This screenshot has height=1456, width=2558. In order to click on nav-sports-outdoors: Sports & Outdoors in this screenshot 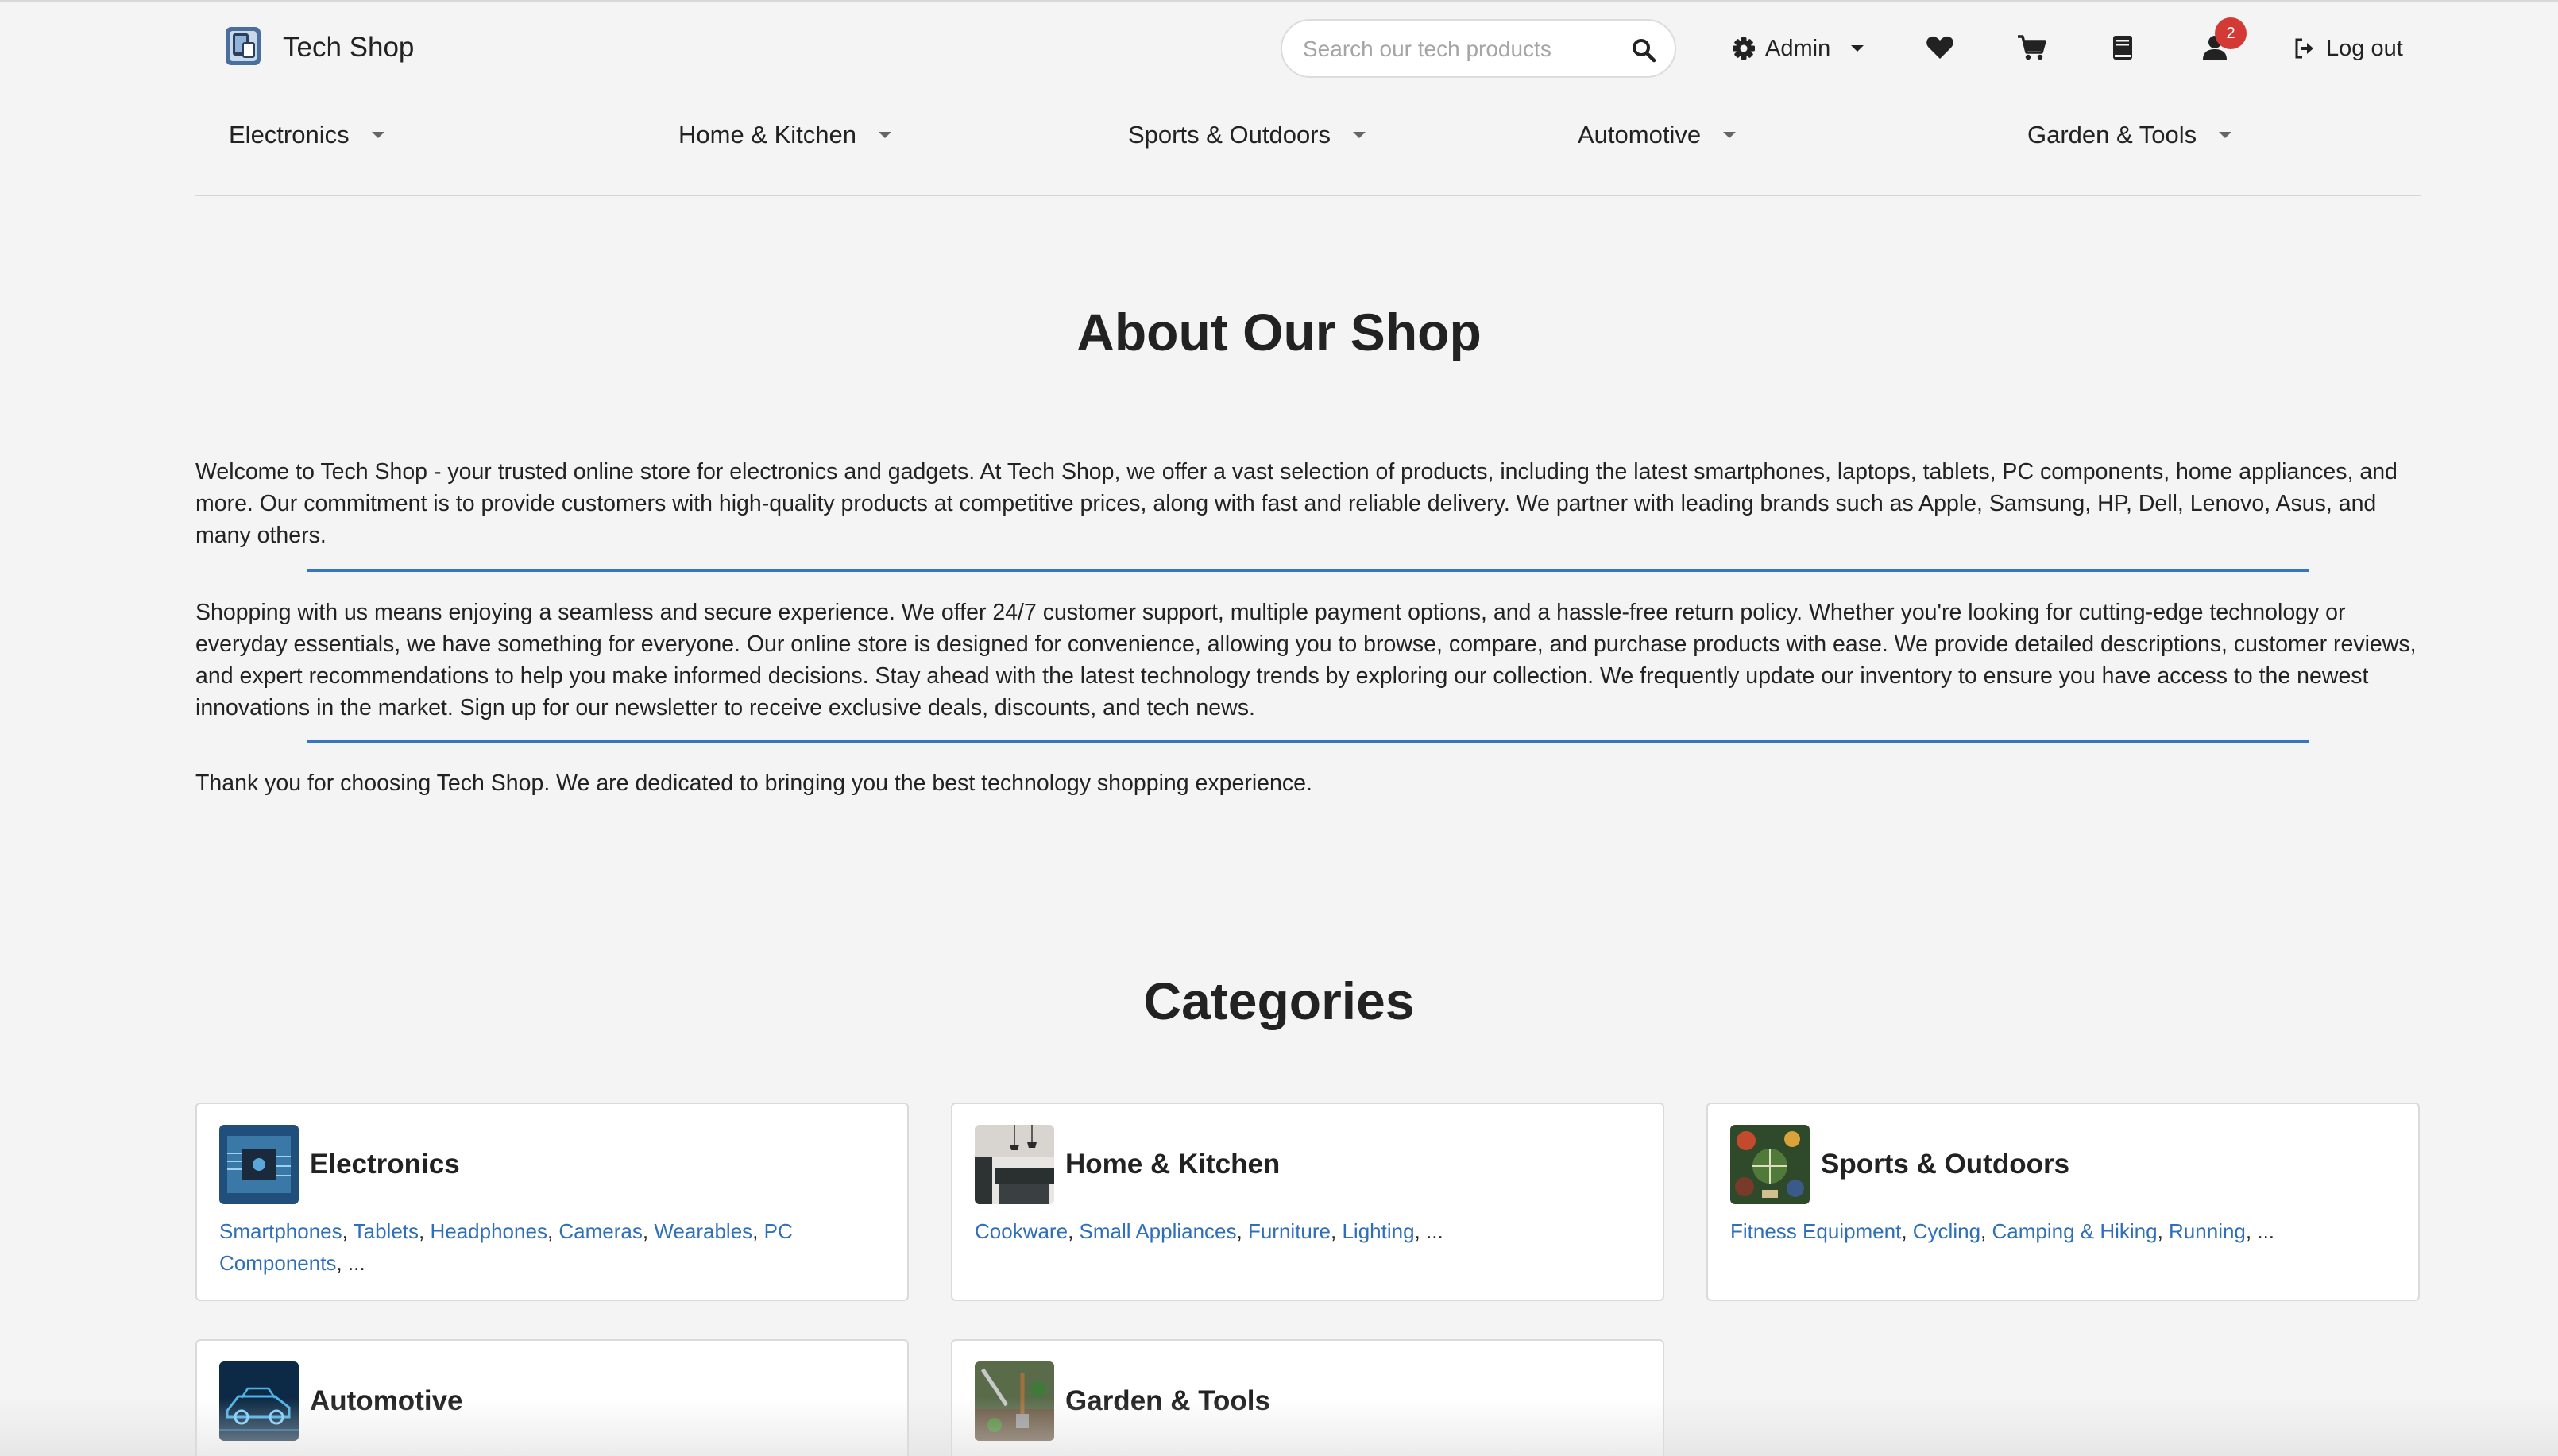, I will do `click(1247, 135)`.